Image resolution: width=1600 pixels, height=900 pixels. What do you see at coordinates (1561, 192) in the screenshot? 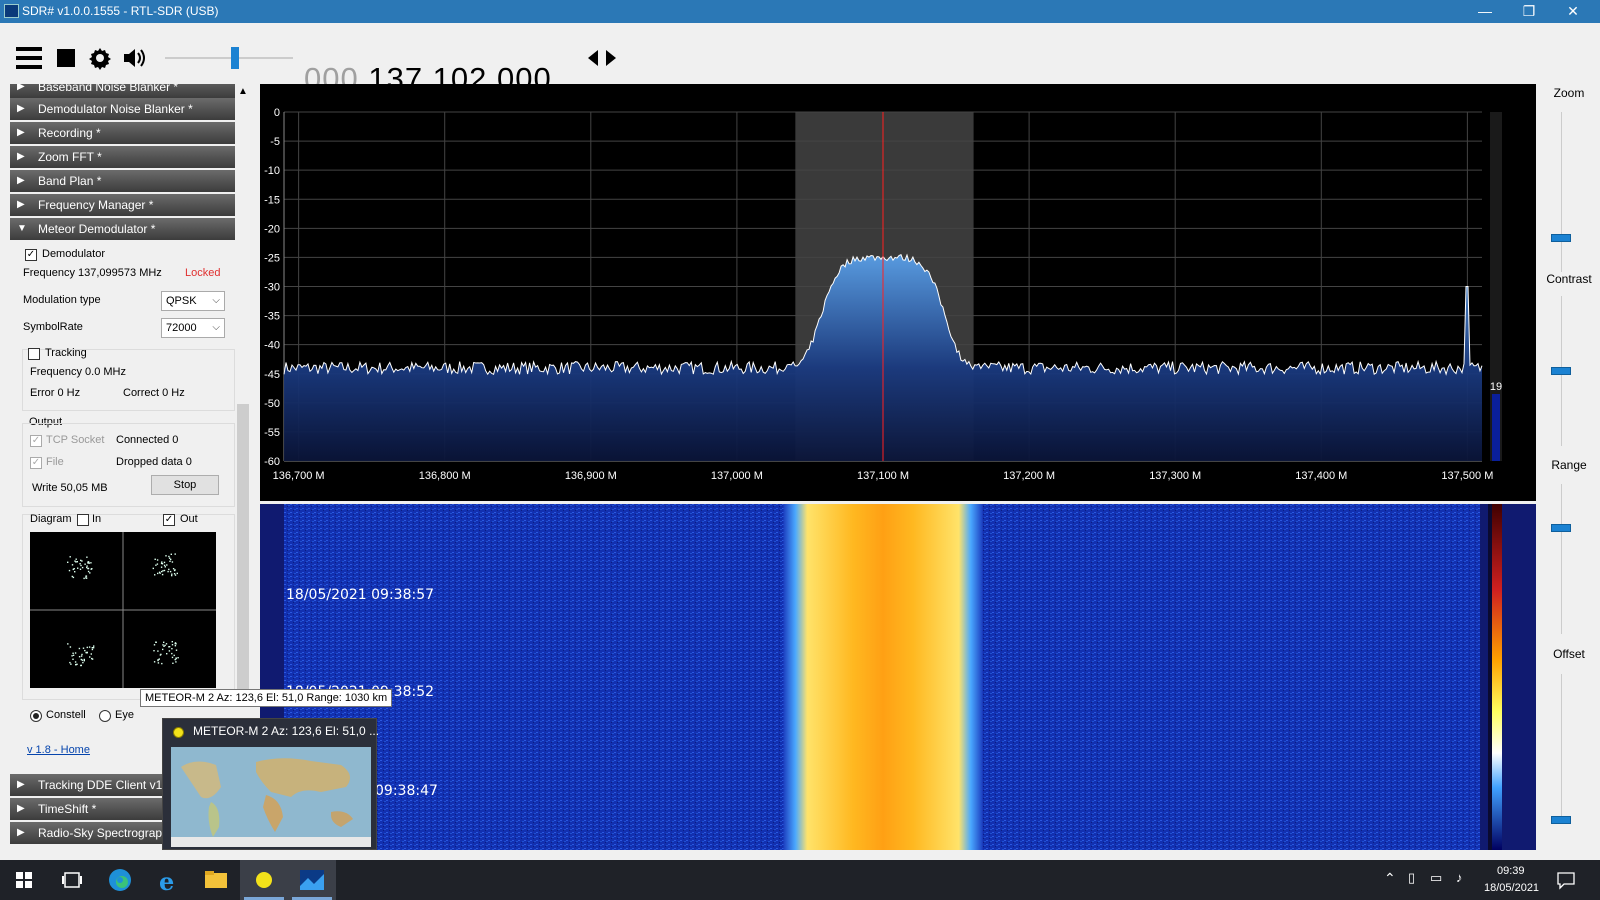
I see `zoom-slider` at bounding box center [1561, 192].